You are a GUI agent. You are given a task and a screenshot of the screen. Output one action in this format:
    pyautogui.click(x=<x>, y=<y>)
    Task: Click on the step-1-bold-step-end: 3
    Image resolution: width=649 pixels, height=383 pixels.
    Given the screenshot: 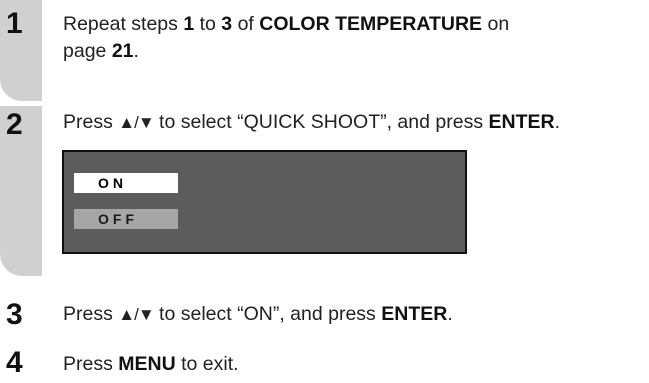 What is the action you would take?
    pyautogui.click(x=227, y=24)
    